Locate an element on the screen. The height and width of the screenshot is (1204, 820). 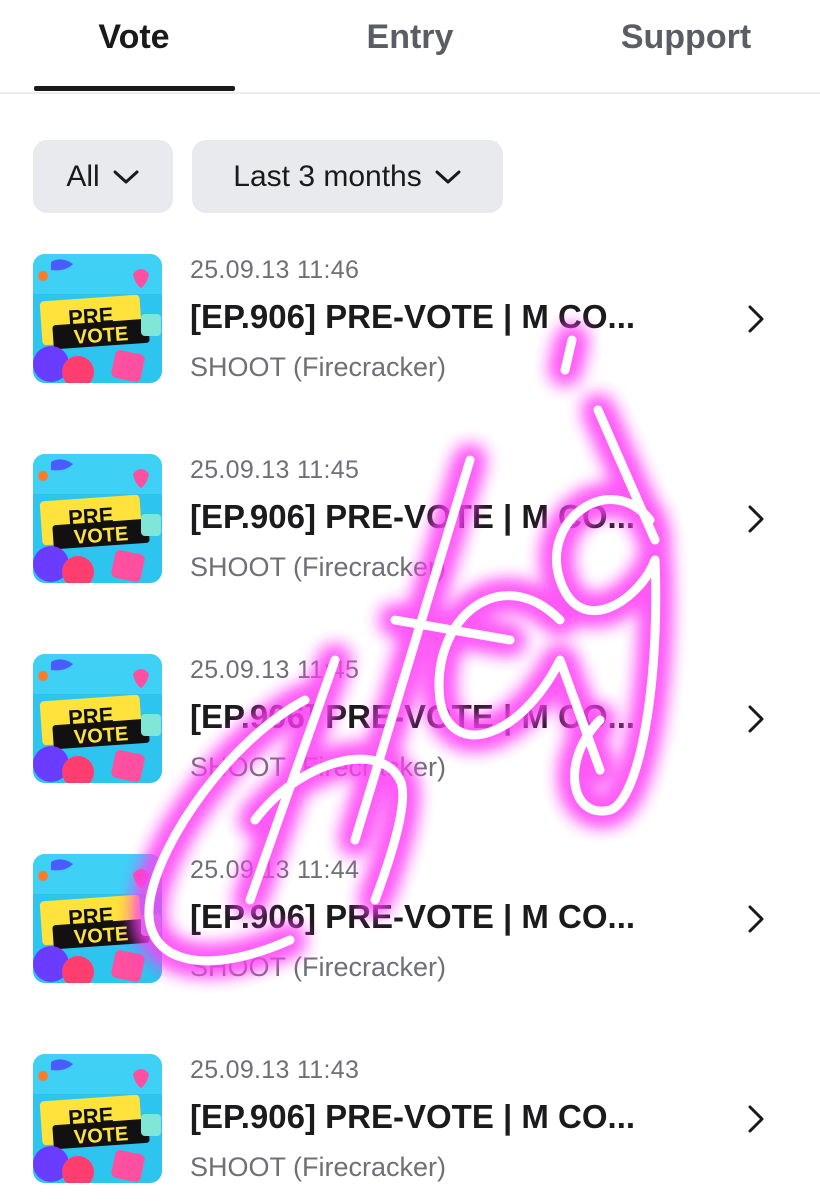
vote-timestamp: 25.09.13 11:44 is located at coordinates (275, 870).